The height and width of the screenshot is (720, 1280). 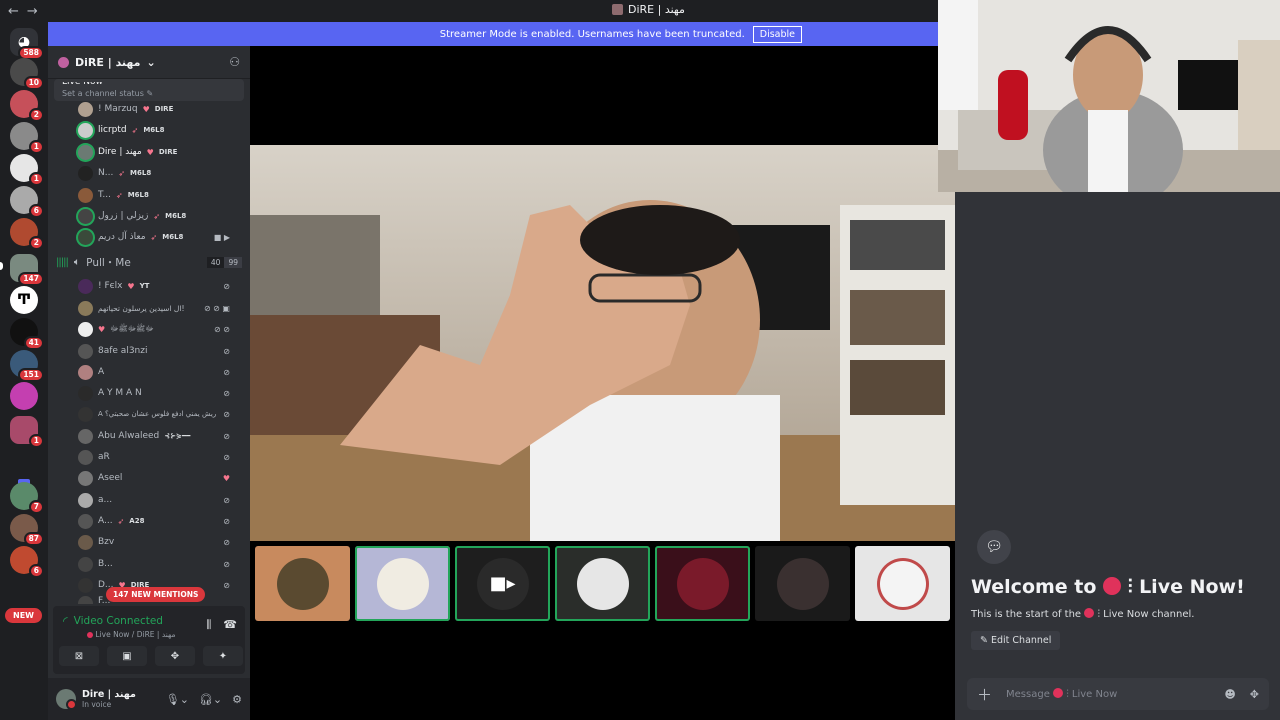 What do you see at coordinates (63, 62) in the screenshot?
I see `guild-icon` at bounding box center [63, 62].